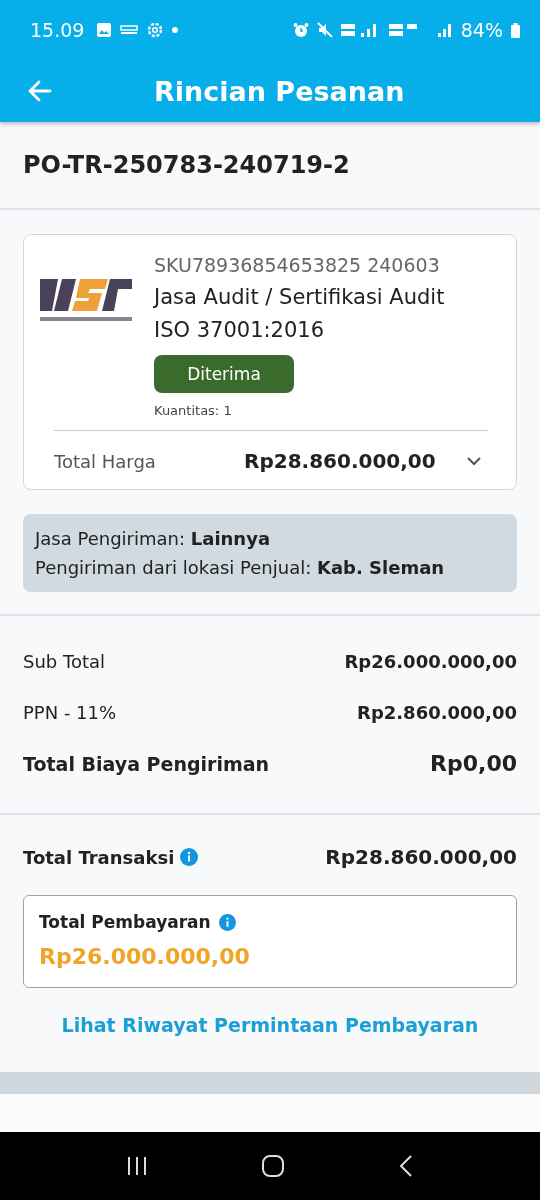 The width and height of the screenshot is (540, 1200). I want to click on recents-icon, so click(137, 1166).